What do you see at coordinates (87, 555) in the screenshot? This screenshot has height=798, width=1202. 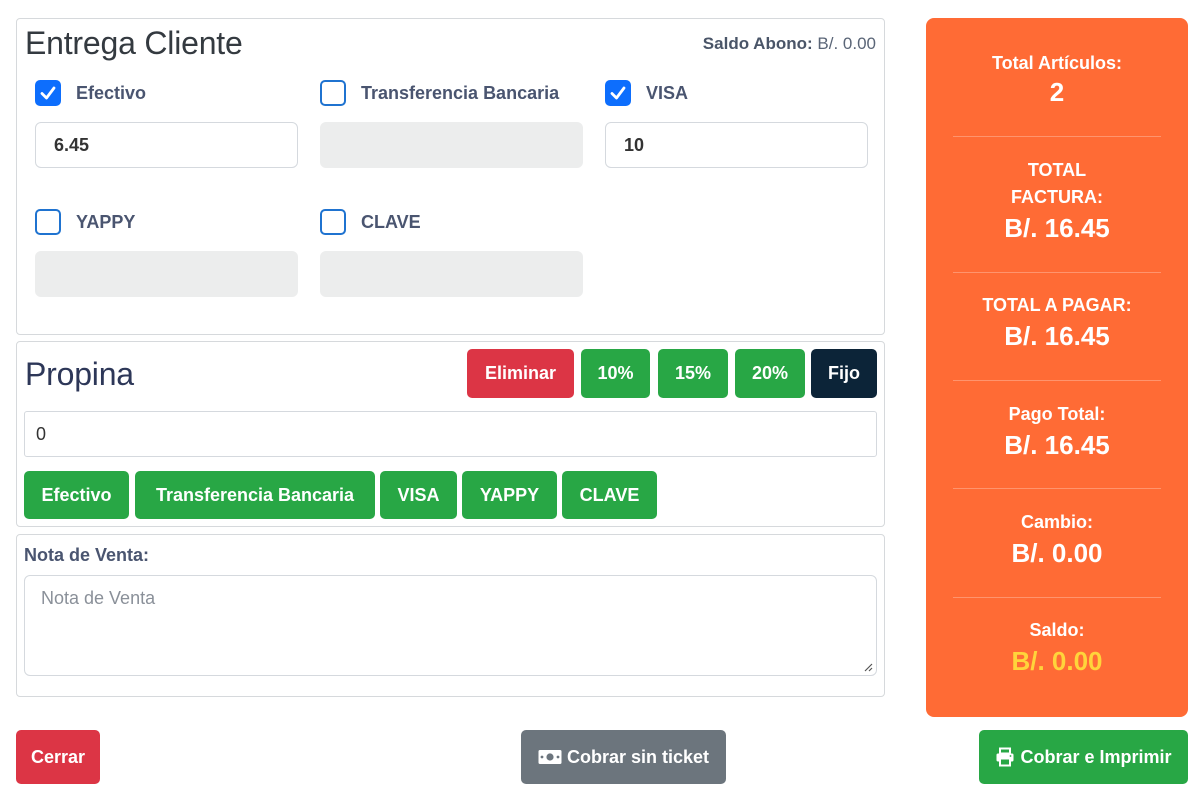 I see `nota-venta-label: Nota de Venta:` at bounding box center [87, 555].